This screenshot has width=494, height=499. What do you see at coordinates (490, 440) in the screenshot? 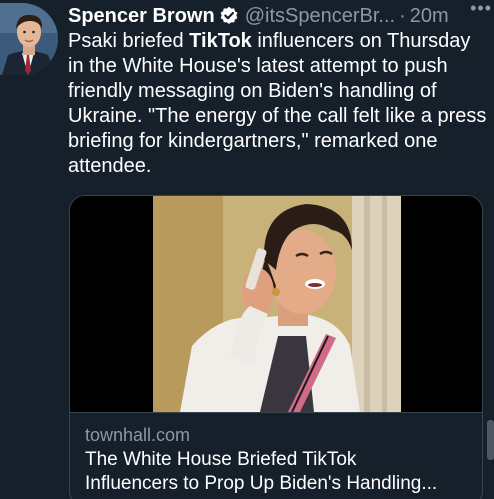
I see `scrollbar` at bounding box center [490, 440].